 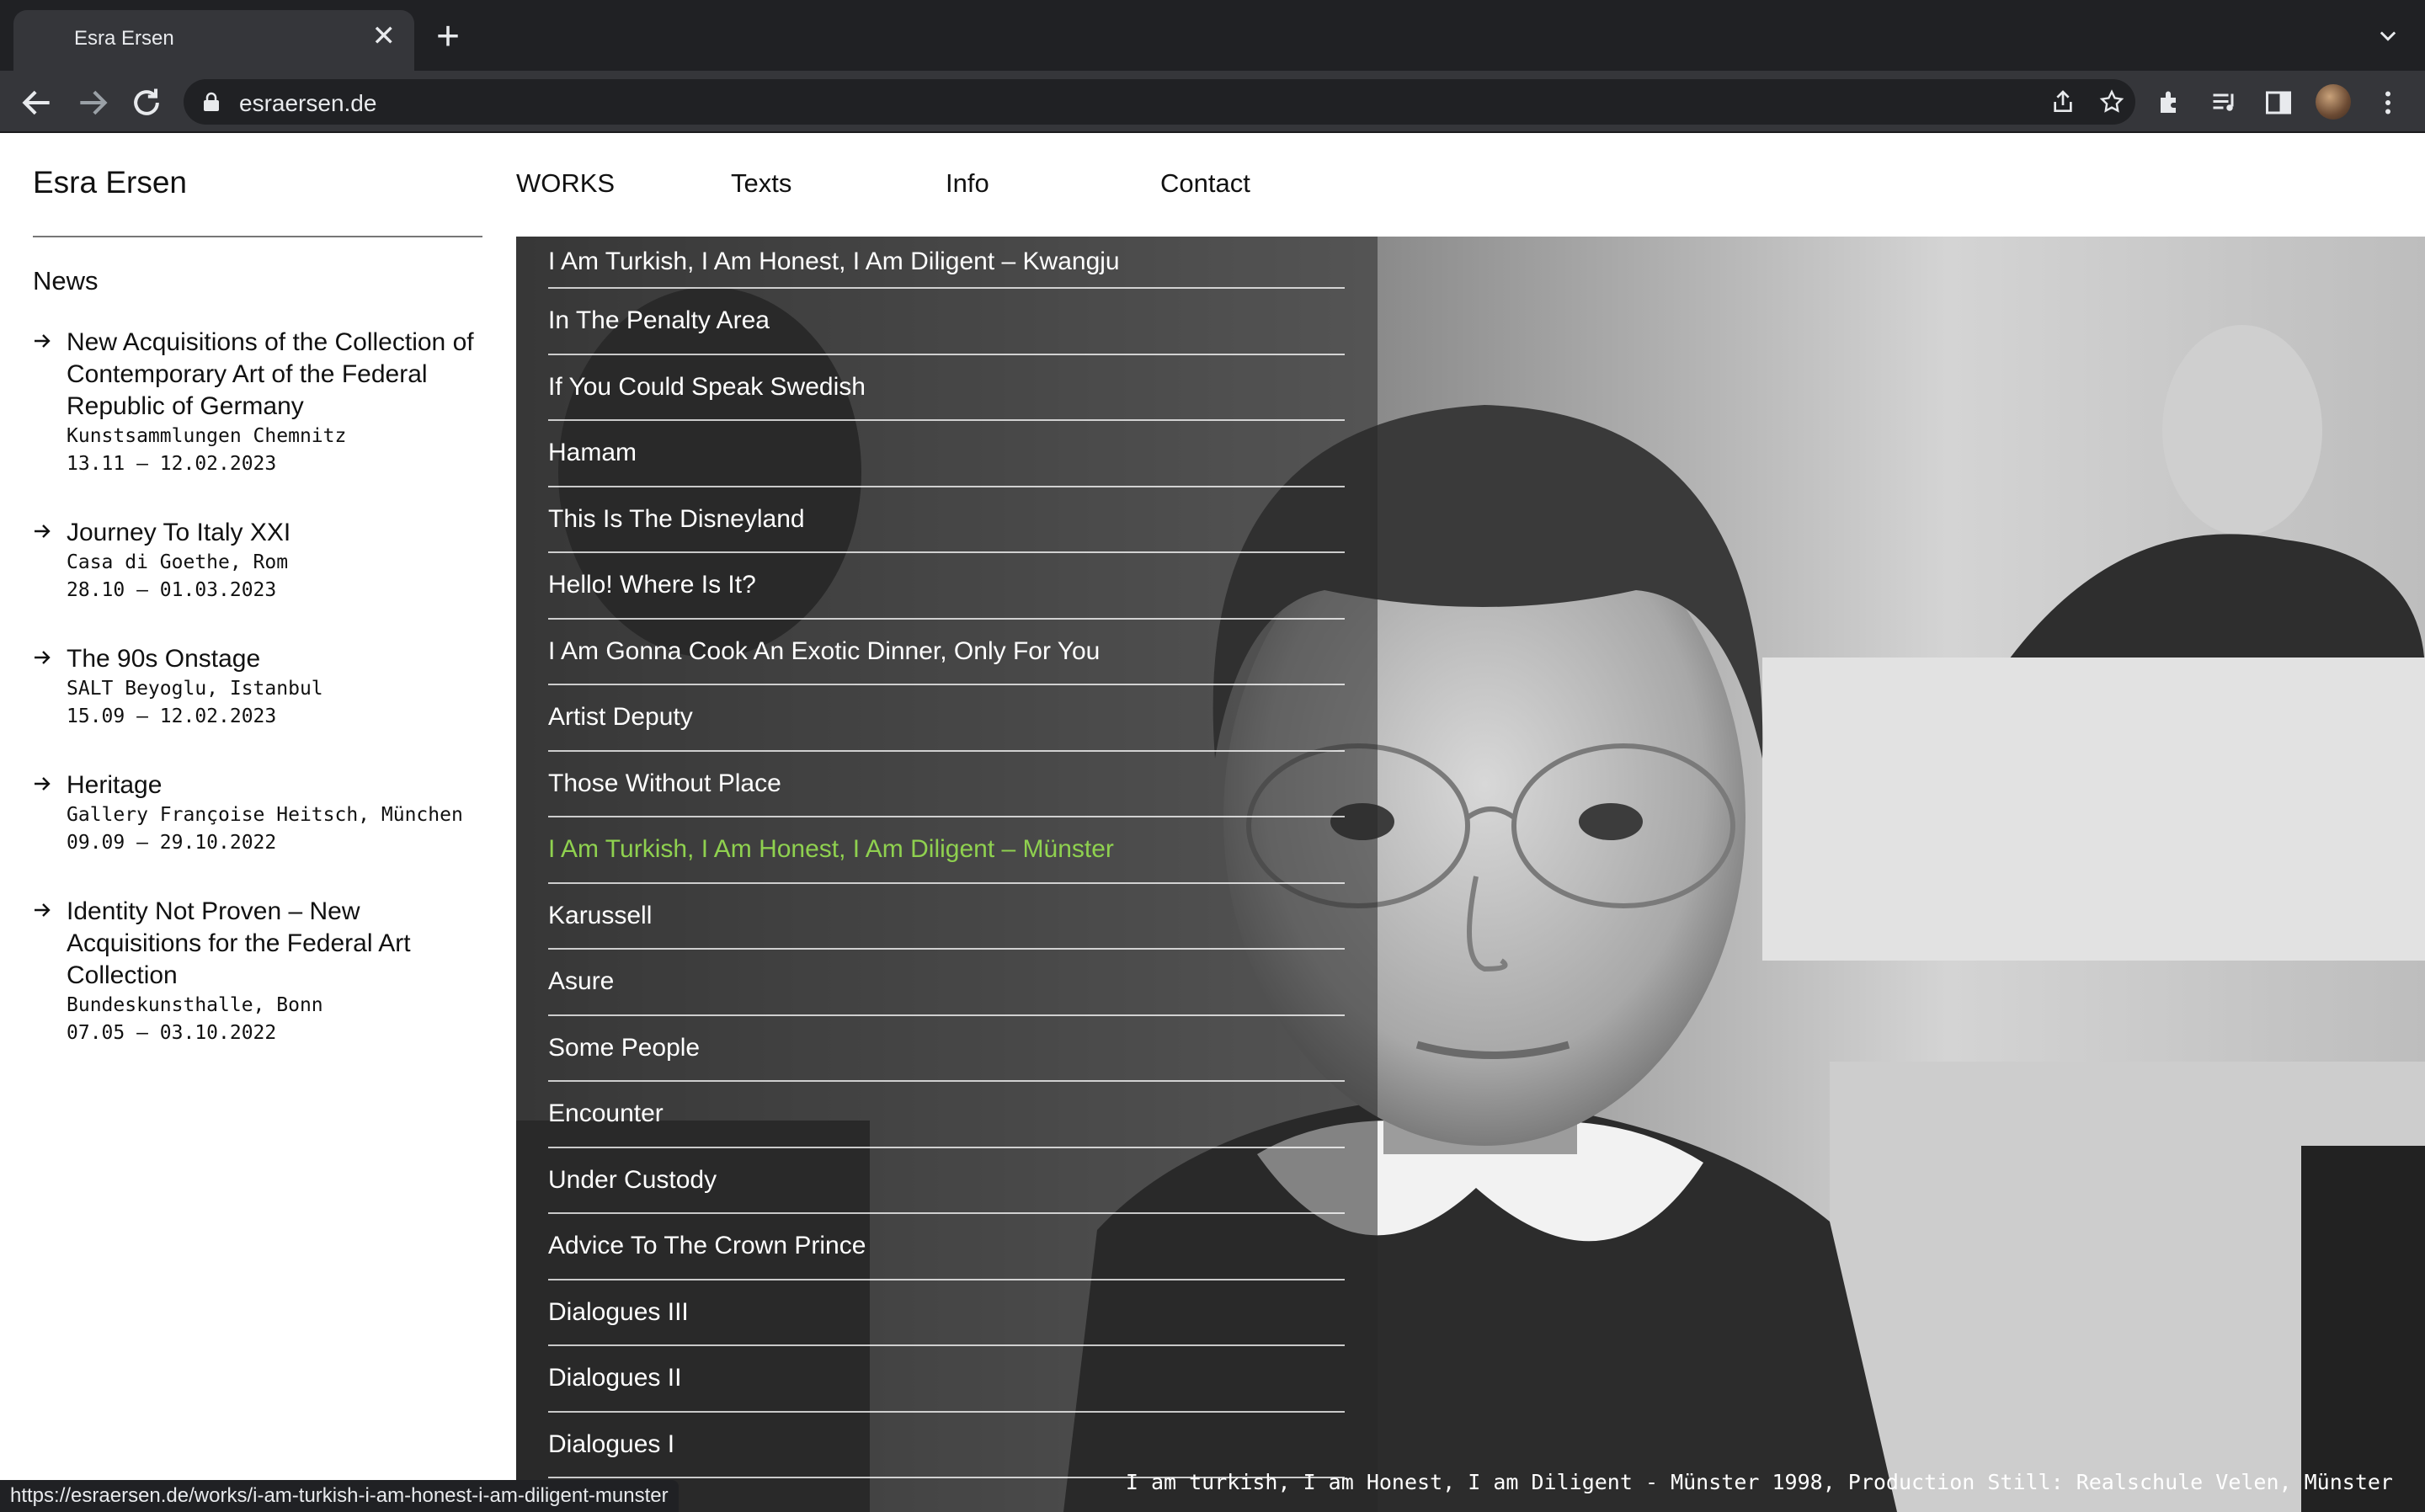 What do you see at coordinates (946, 719) in the screenshot?
I see `work-item: Artist Deputy` at bounding box center [946, 719].